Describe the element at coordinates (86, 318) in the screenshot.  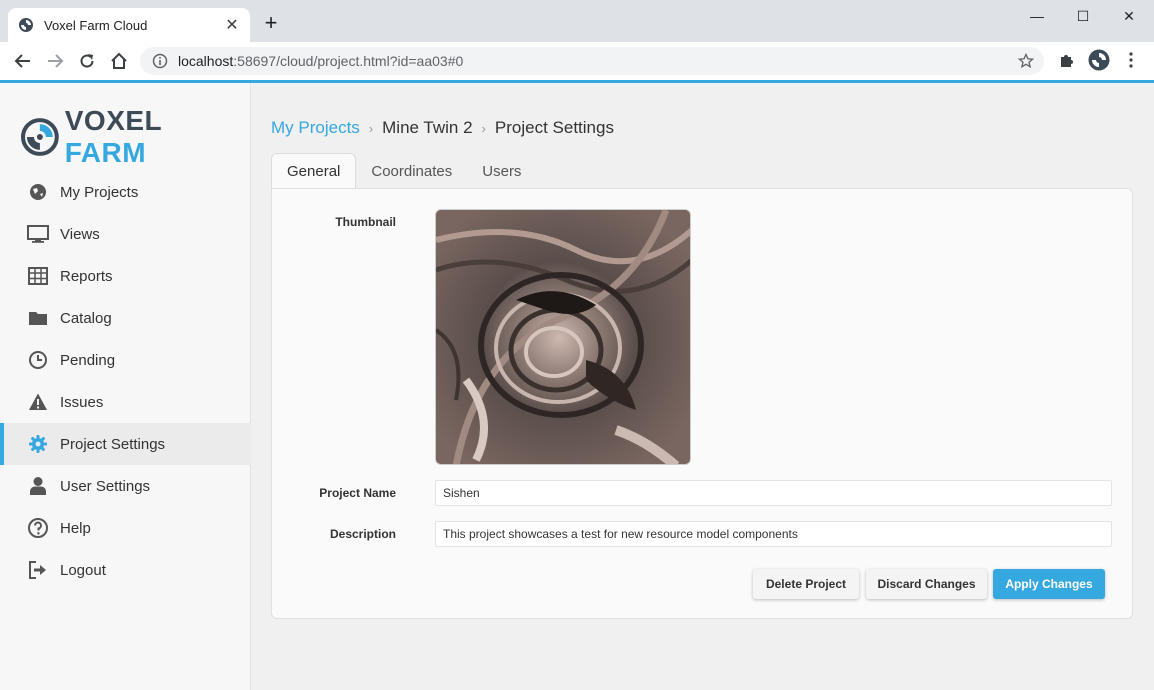
I see `sidebar-item-label: Catalog` at that location.